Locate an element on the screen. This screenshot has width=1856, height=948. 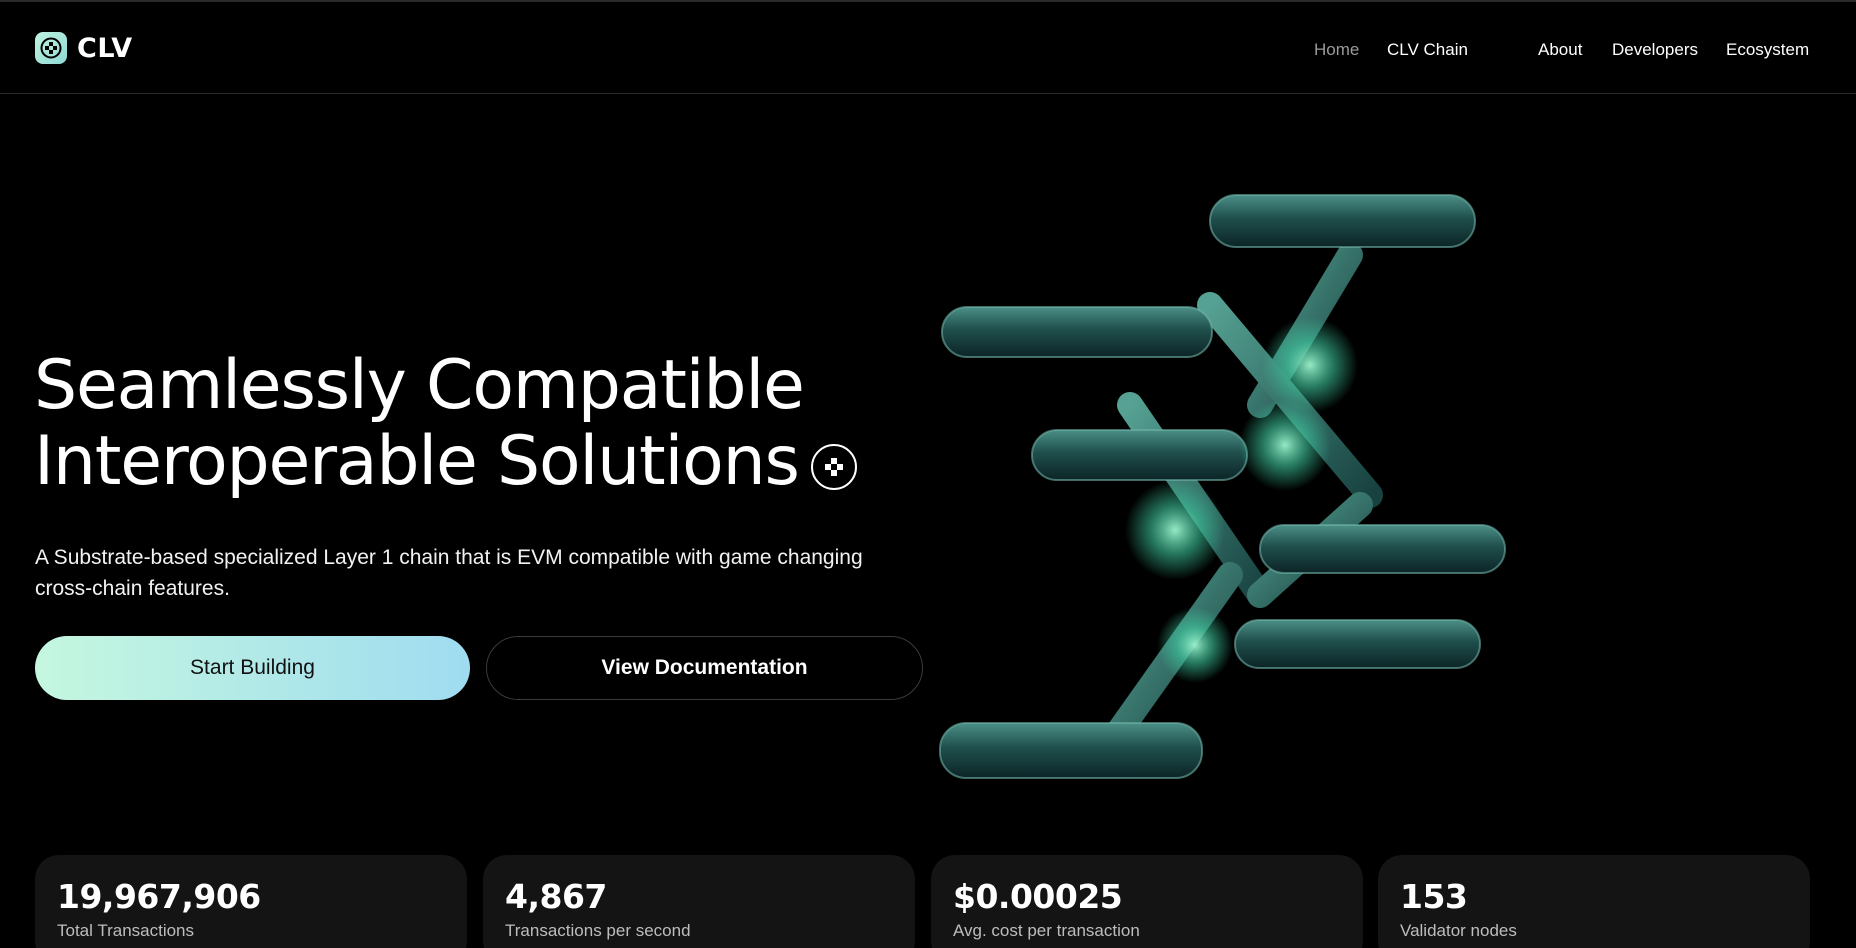
nav-ecosystem: Ecosystem is located at coordinates (1767, 50).